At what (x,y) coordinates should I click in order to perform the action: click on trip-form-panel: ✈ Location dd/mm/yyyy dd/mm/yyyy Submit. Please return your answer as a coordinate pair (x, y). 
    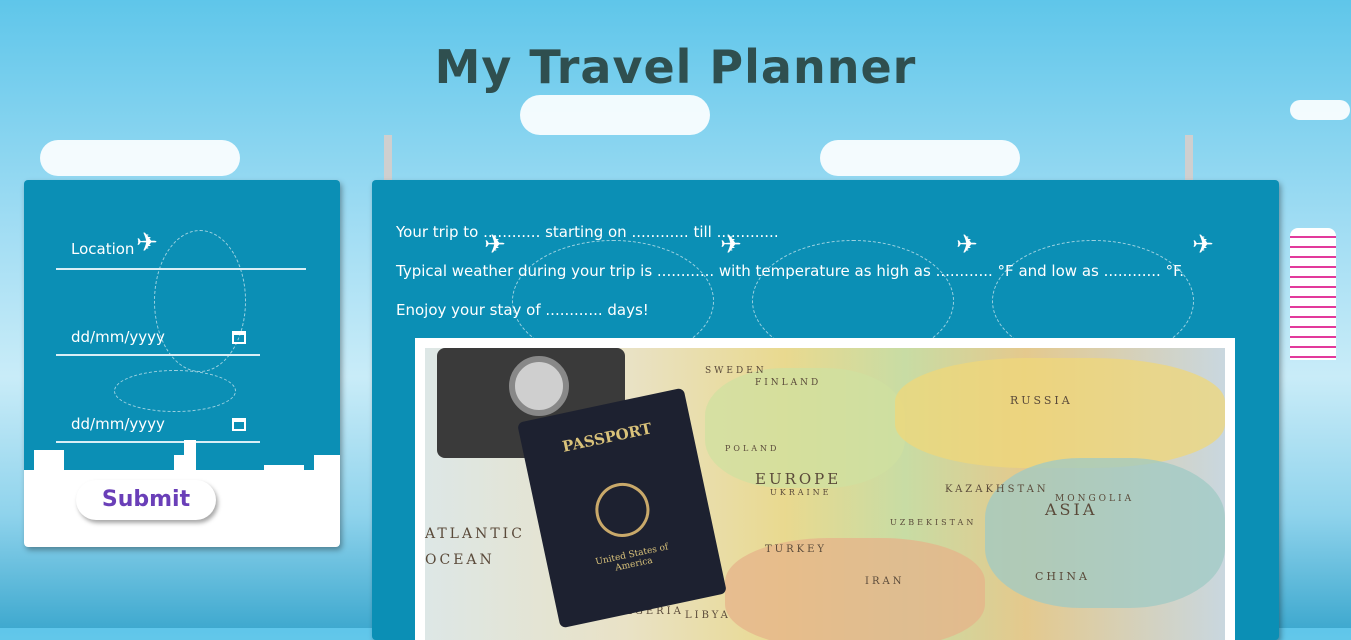
    Looking at the image, I should click on (182, 363).